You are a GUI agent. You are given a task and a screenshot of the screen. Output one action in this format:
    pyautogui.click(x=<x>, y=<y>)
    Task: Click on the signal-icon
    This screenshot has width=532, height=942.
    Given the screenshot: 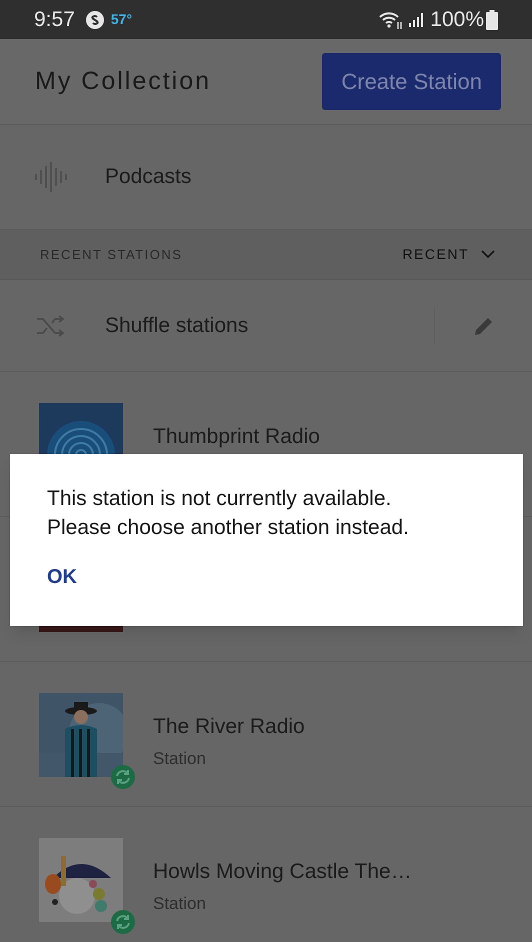 What is the action you would take?
    pyautogui.click(x=416, y=20)
    